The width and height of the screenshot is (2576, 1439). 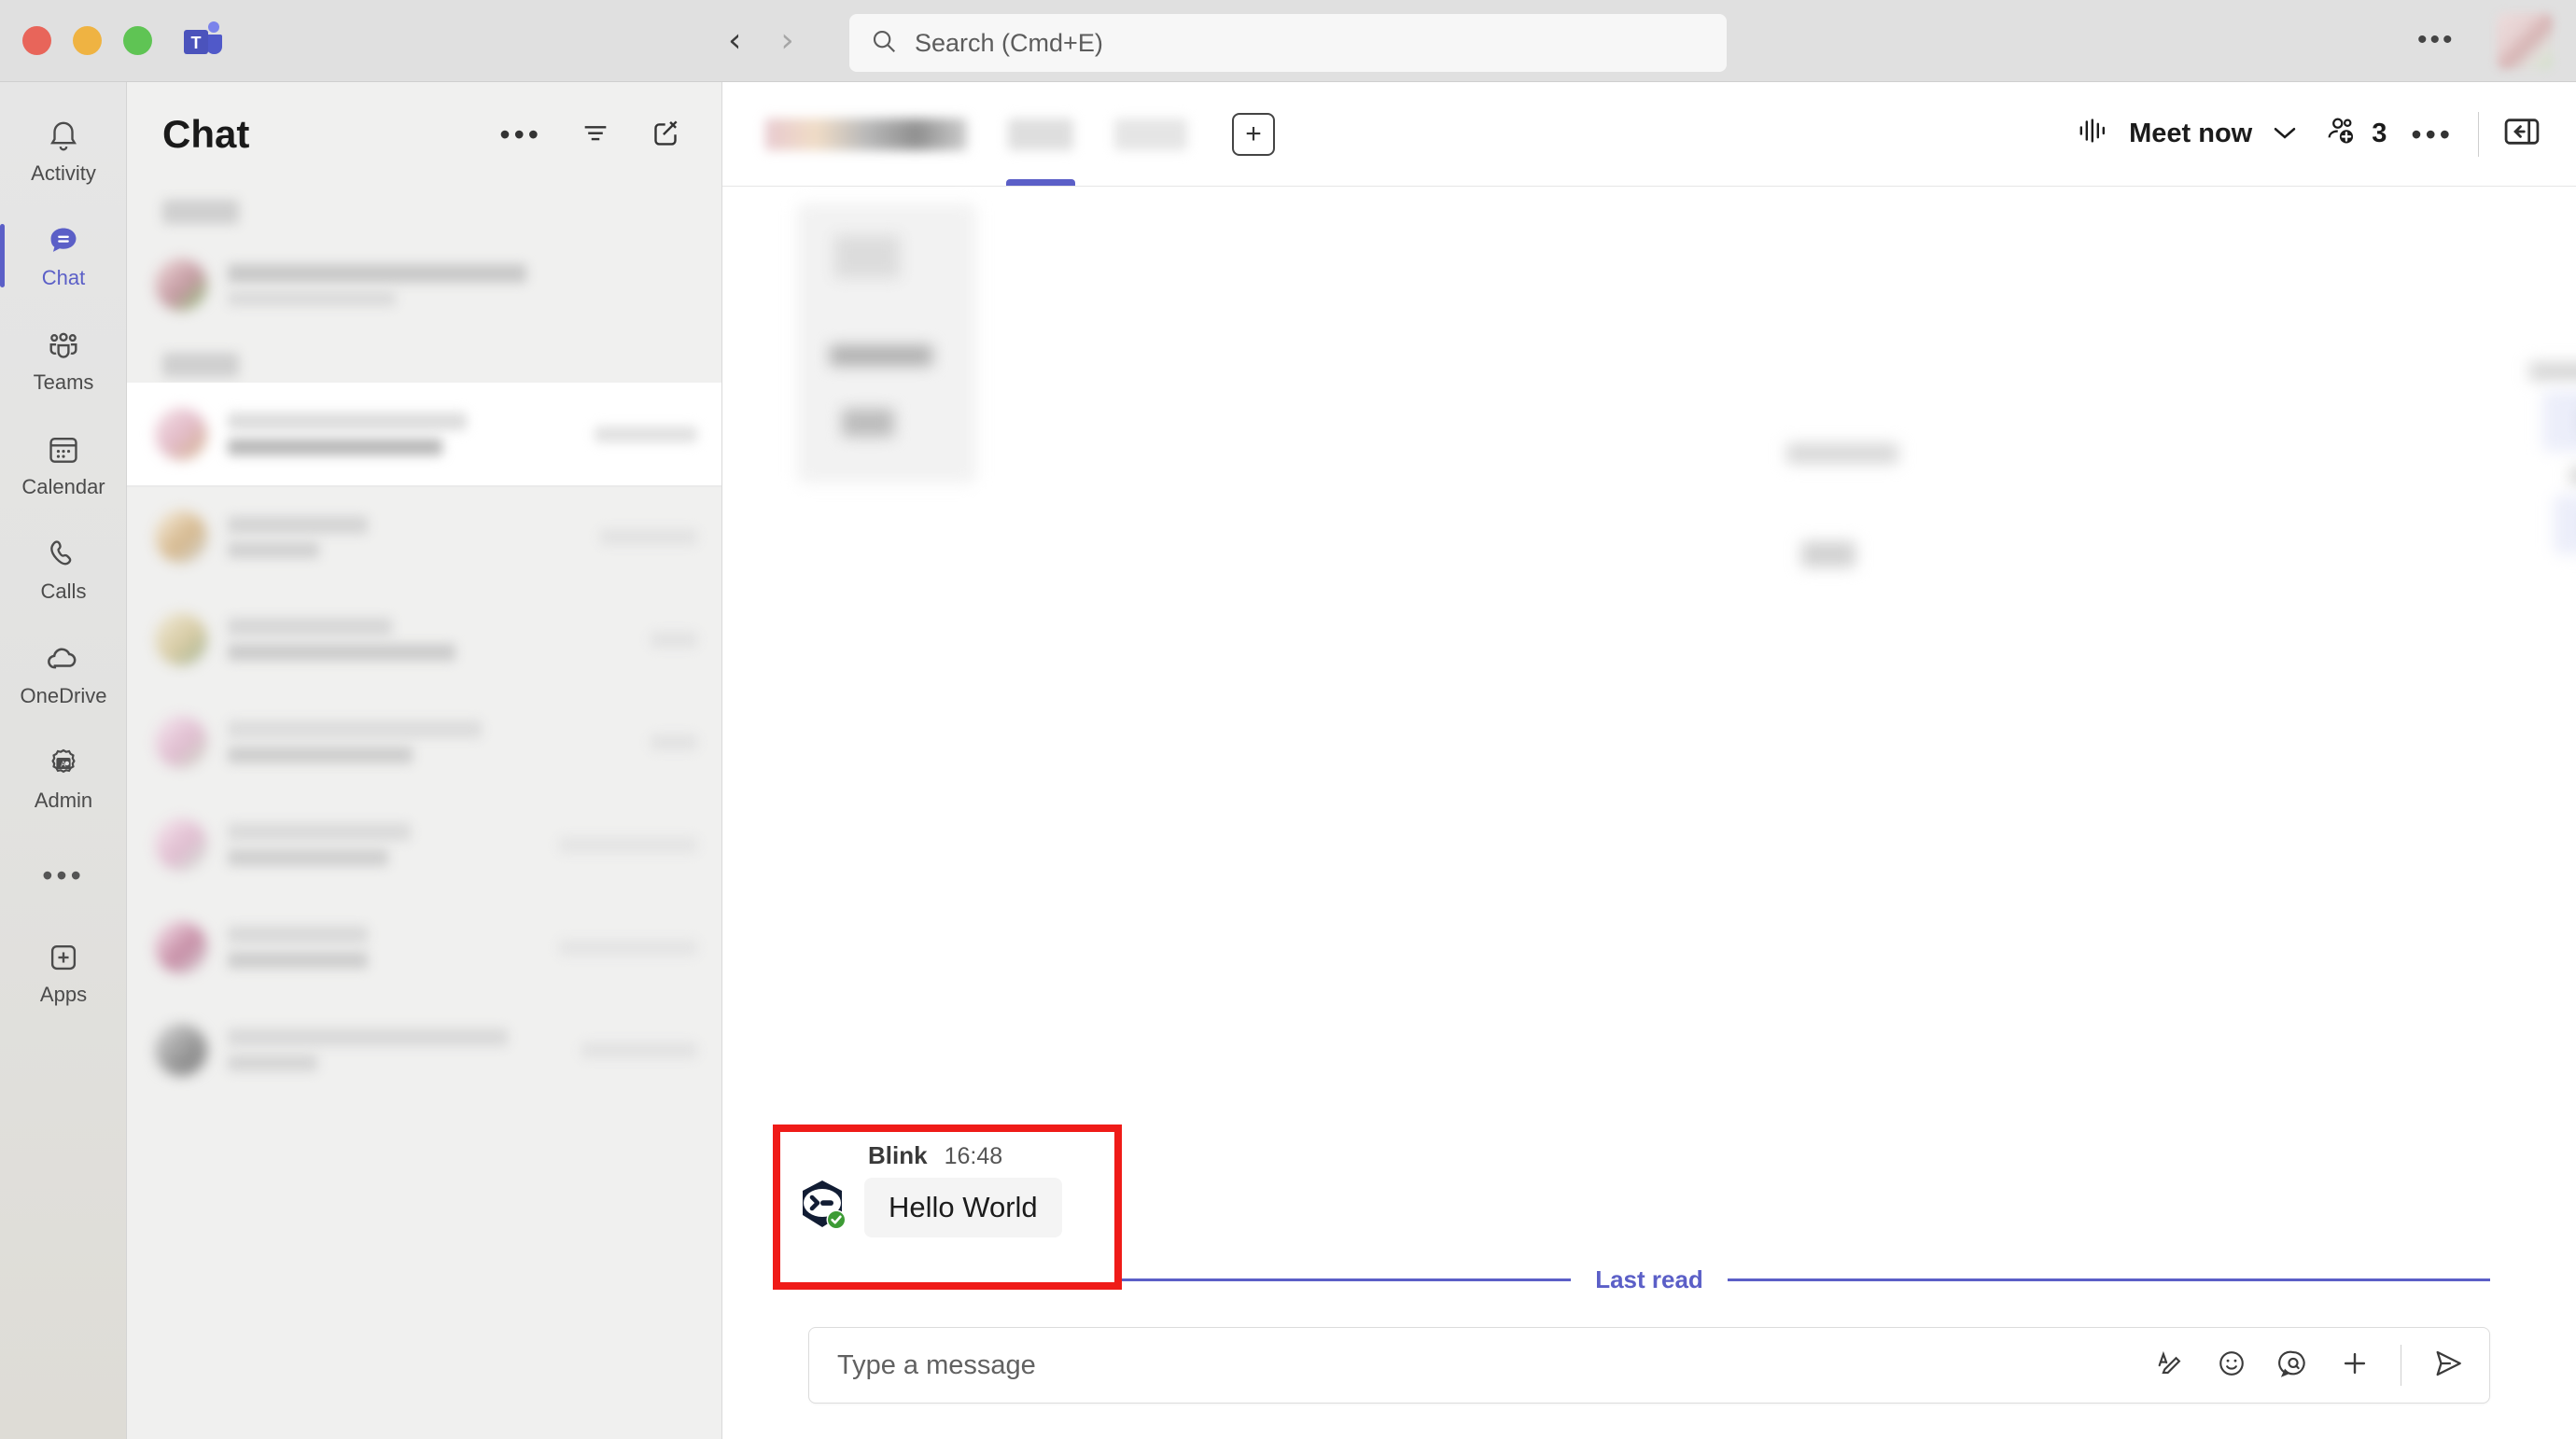 I want to click on plus-square-icon, so click(x=63, y=957).